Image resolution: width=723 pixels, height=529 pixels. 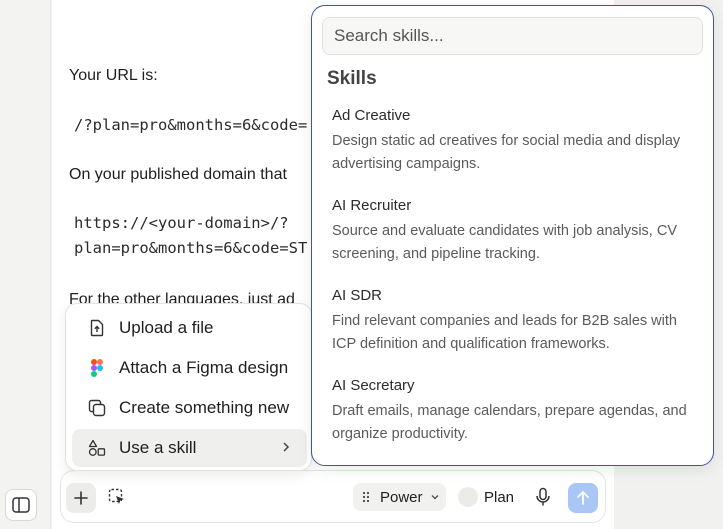 What do you see at coordinates (113, 75) in the screenshot?
I see `message-text: Your URL is:` at bounding box center [113, 75].